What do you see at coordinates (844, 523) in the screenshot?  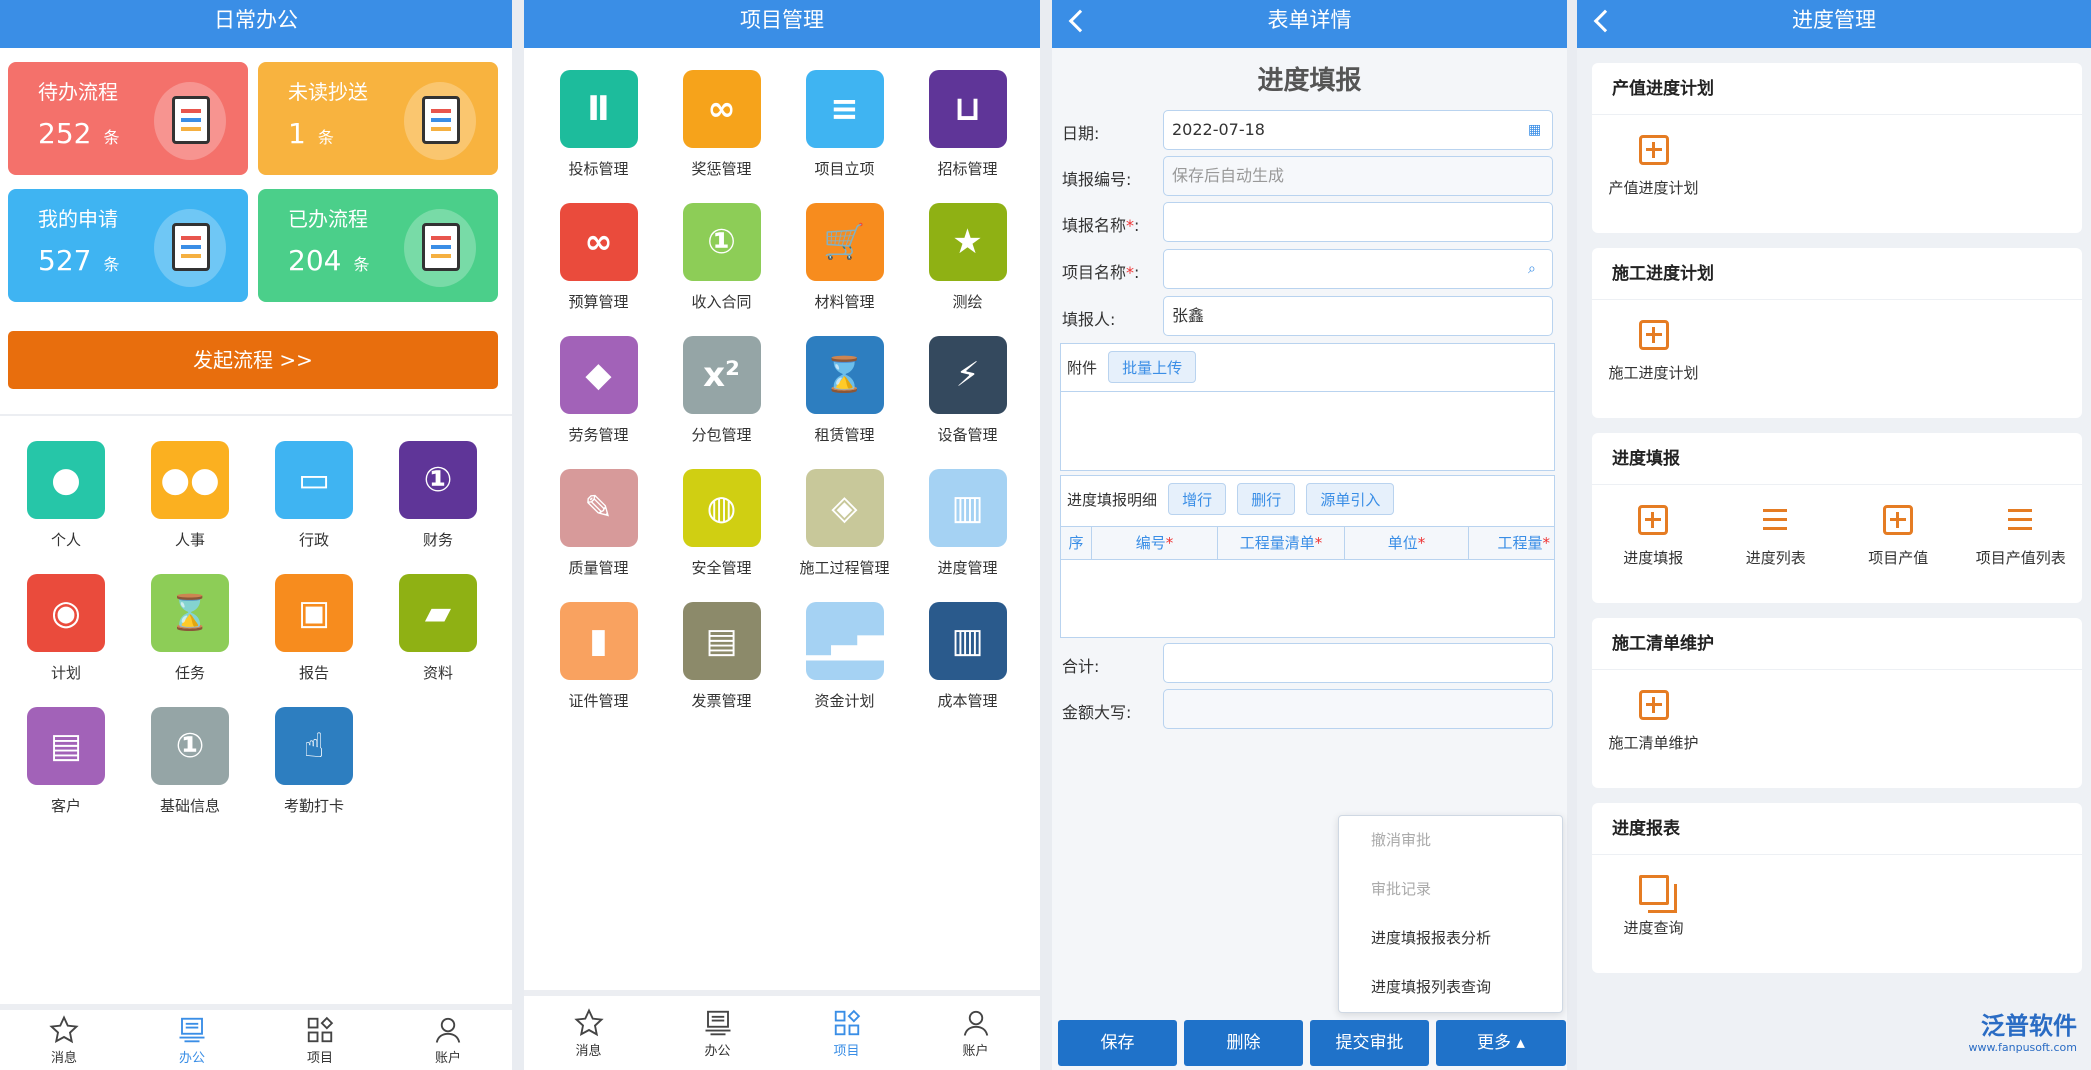 I see `app-tile: ◈ 施工过程管理` at bounding box center [844, 523].